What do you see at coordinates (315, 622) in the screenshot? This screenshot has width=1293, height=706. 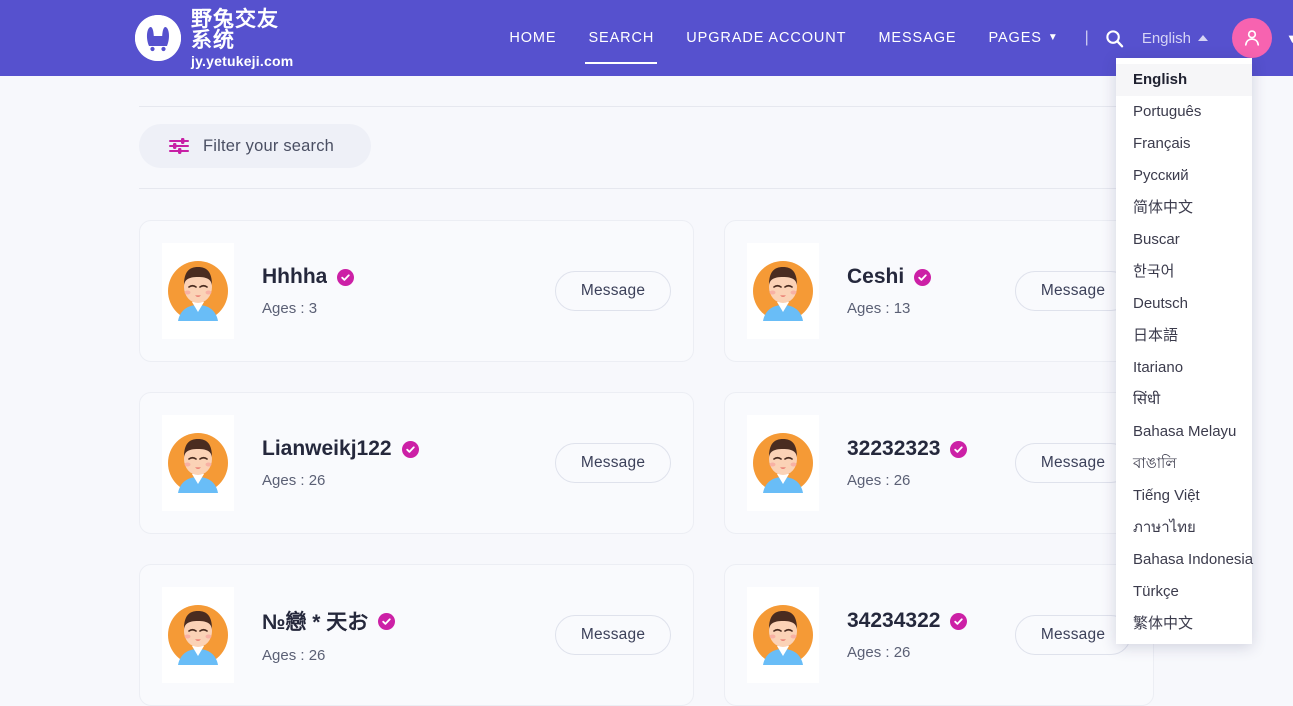 I see `profile-name: №戀 * 天お` at bounding box center [315, 622].